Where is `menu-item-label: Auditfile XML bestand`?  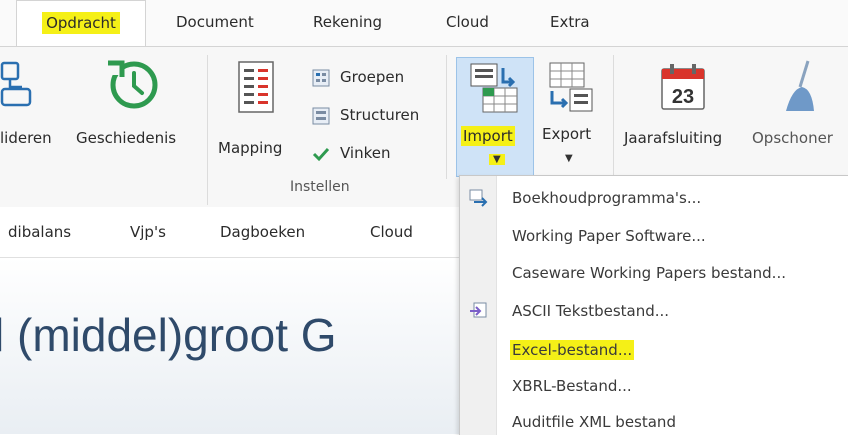
menu-item-label: Auditfile XML bestand is located at coordinates (594, 422).